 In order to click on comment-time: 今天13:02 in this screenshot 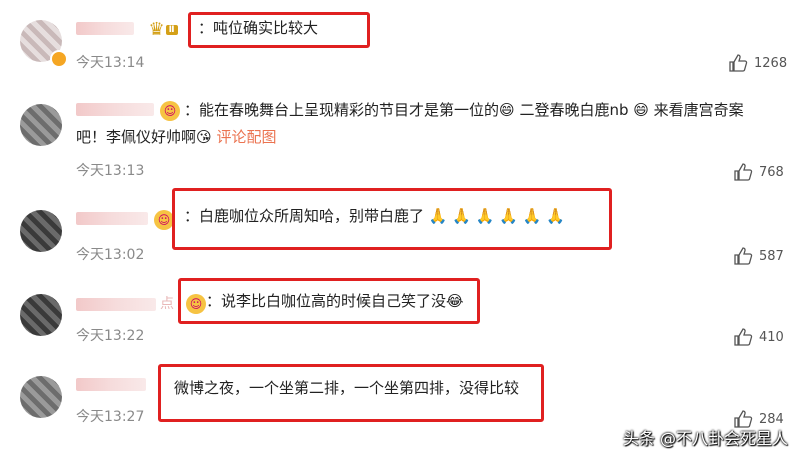, I will do `click(110, 255)`.